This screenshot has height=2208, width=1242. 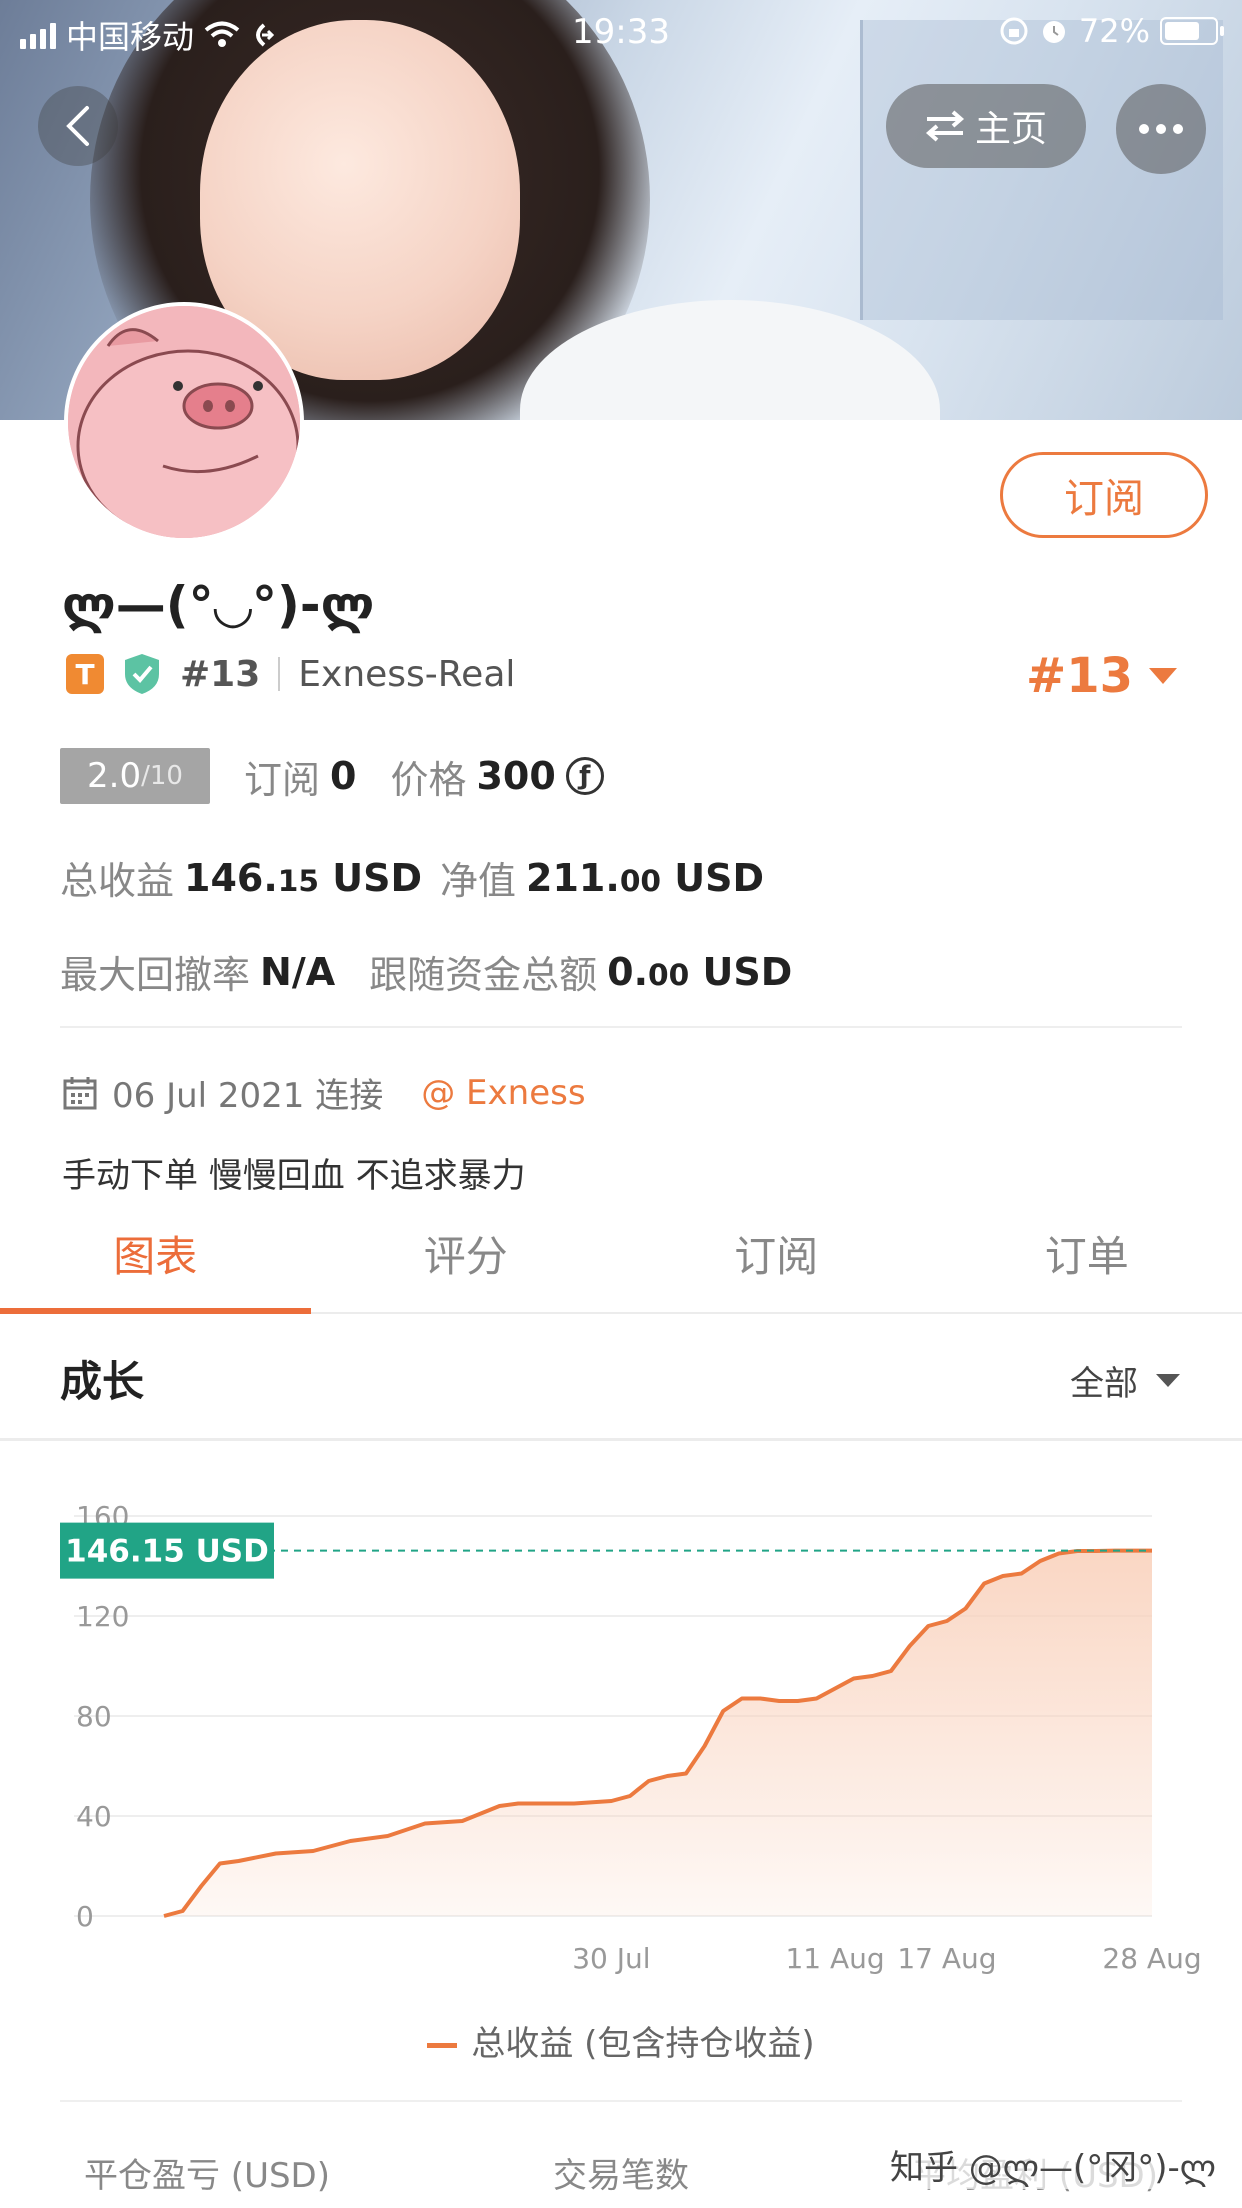 I want to click on watermark: 知乎 @ლ—(°冈°)-ლ, so click(x=1053, y=2164).